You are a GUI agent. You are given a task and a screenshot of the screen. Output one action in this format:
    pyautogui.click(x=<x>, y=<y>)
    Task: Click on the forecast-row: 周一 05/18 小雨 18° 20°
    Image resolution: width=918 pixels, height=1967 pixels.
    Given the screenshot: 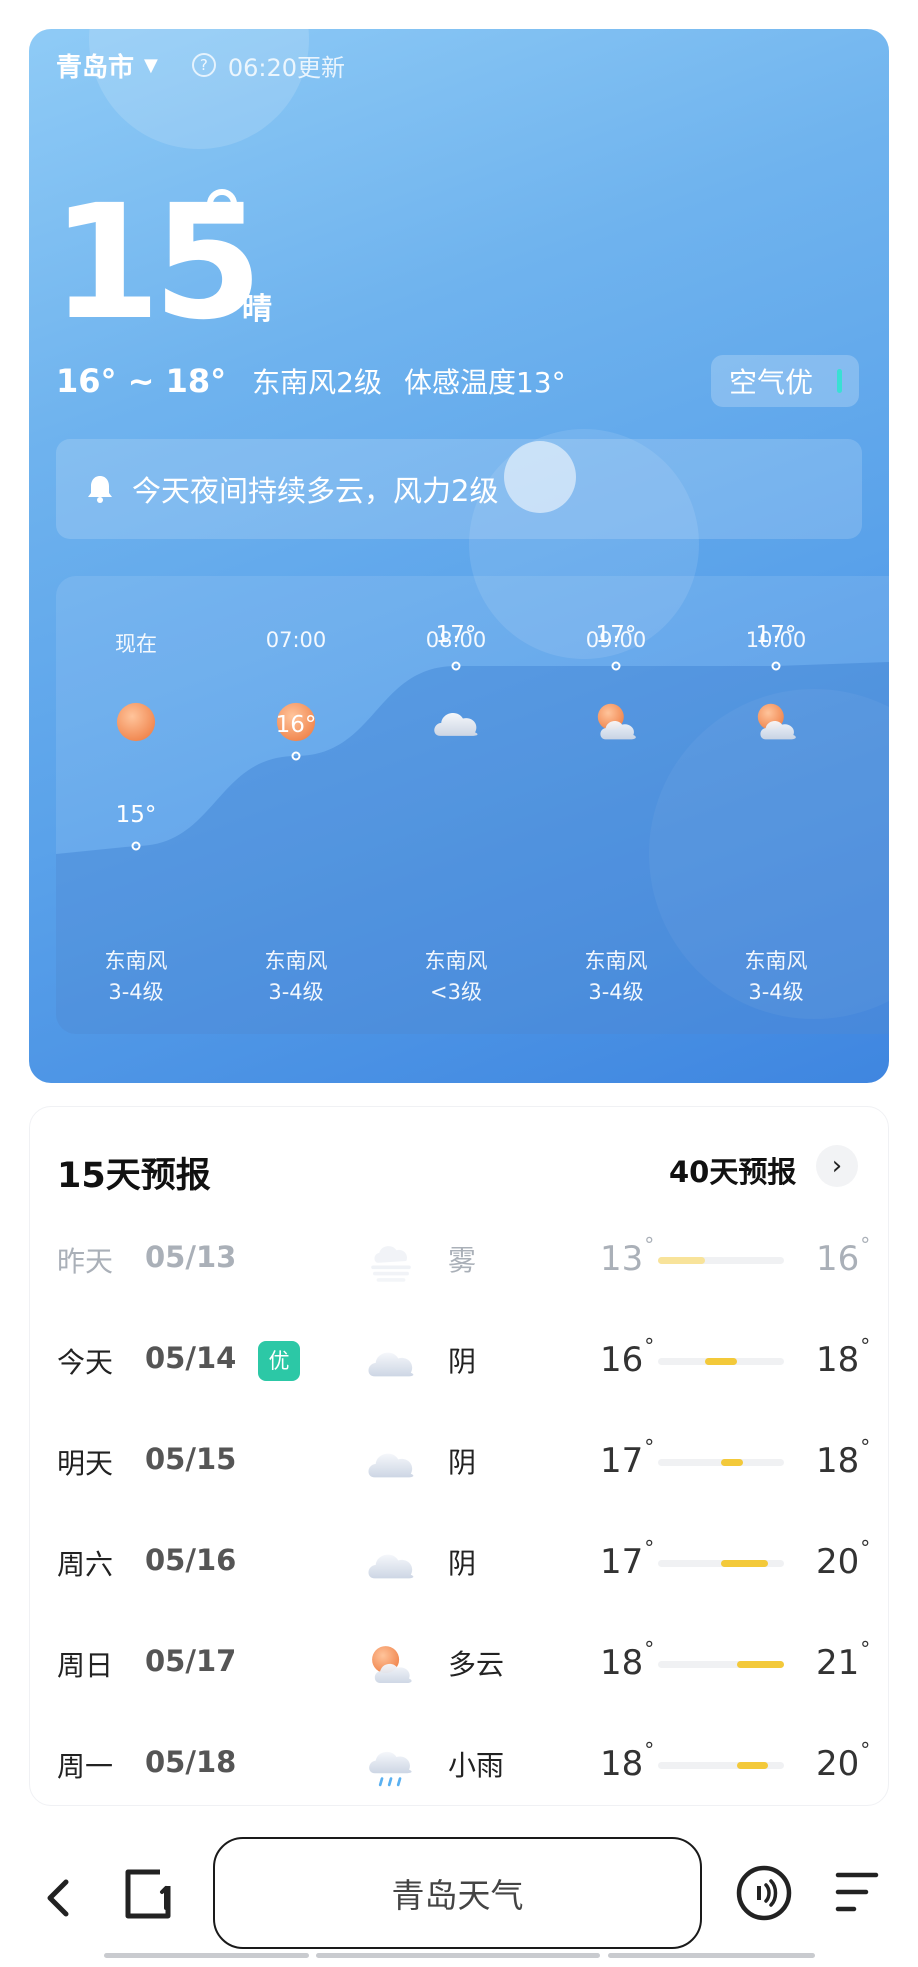 What is the action you would take?
    pyautogui.click(x=459, y=1765)
    